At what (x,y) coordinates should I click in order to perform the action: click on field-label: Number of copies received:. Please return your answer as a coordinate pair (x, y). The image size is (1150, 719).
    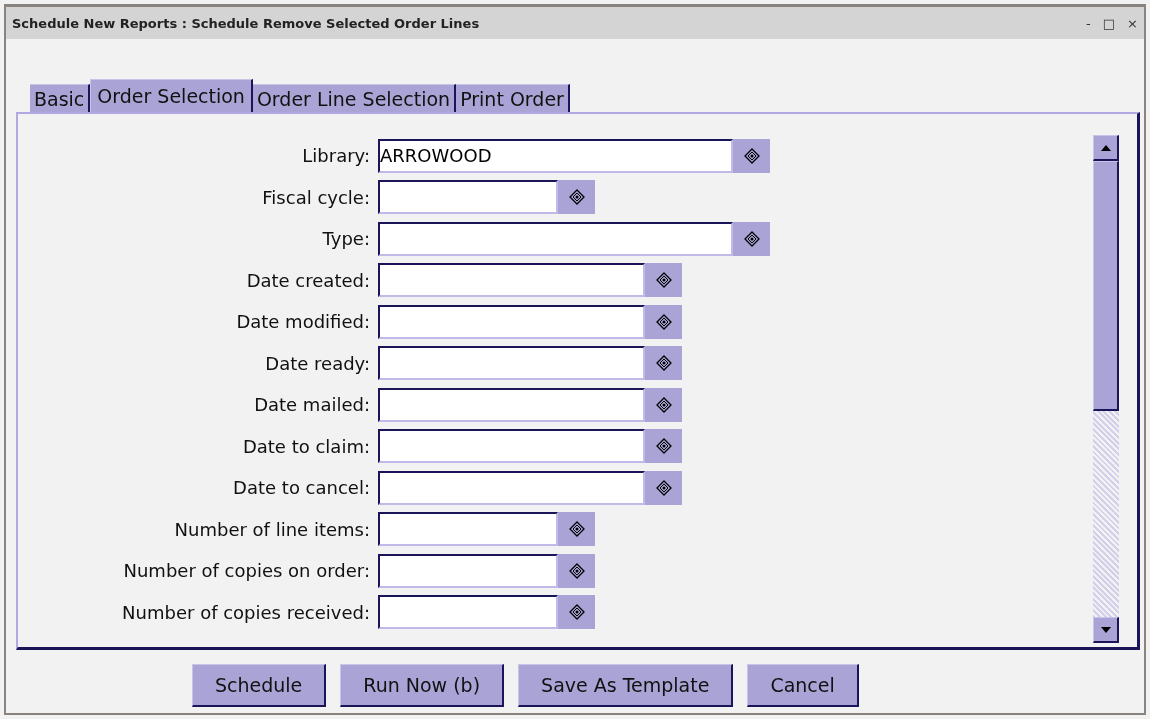
    Looking at the image, I should click on (245, 612).